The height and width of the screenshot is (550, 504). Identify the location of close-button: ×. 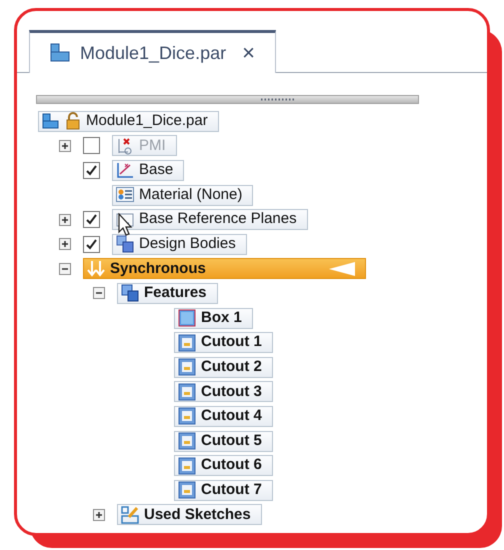
(248, 53).